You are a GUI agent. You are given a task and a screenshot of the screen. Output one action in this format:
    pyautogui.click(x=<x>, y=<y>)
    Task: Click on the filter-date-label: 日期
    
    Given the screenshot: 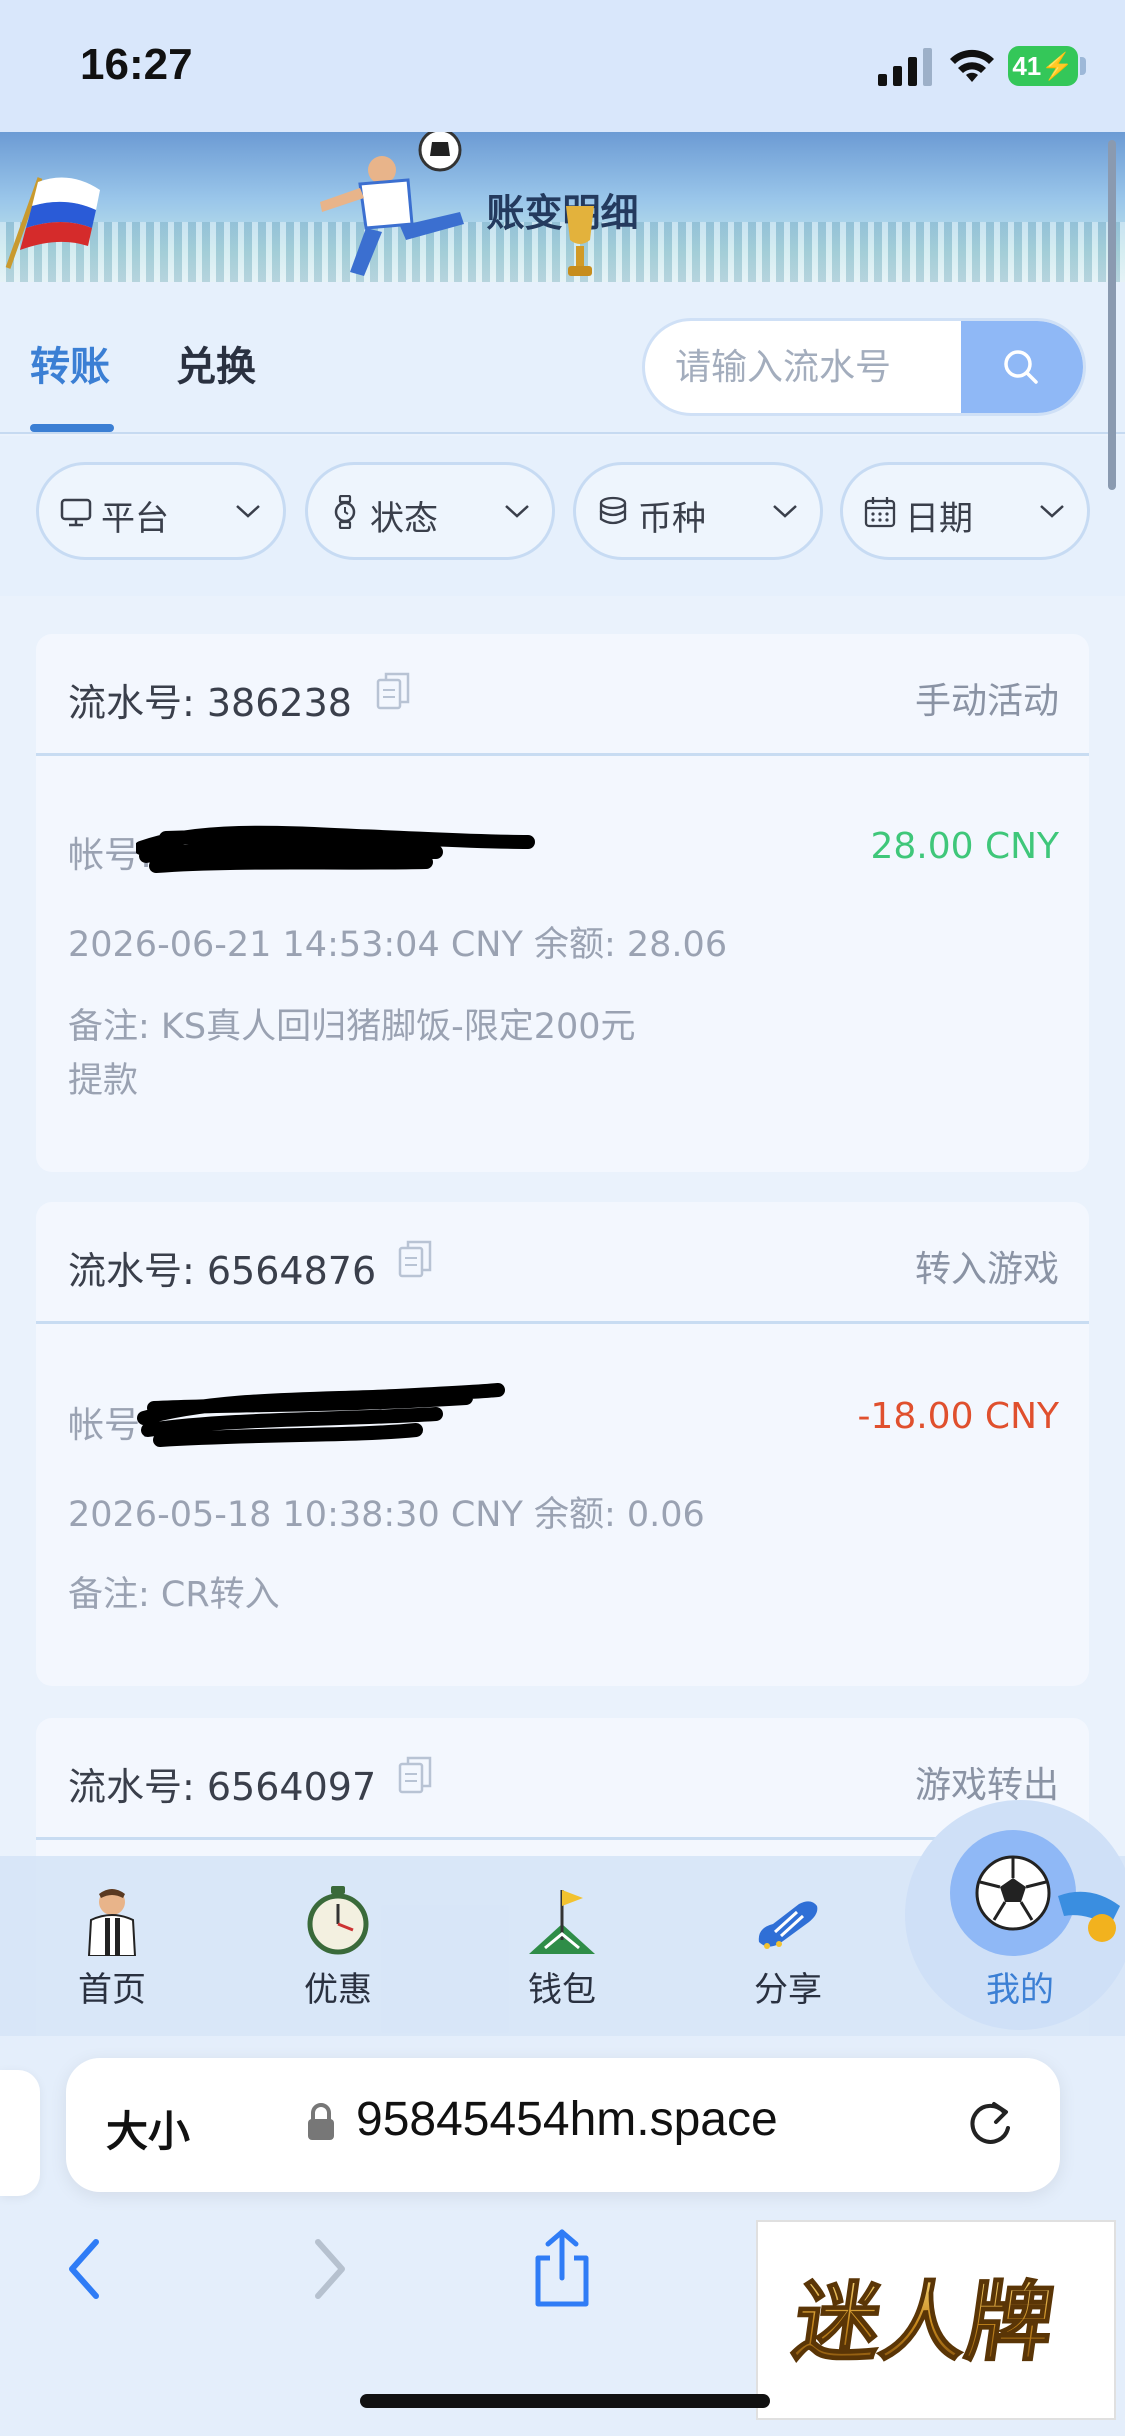 What is the action you would take?
    pyautogui.click(x=939, y=519)
    